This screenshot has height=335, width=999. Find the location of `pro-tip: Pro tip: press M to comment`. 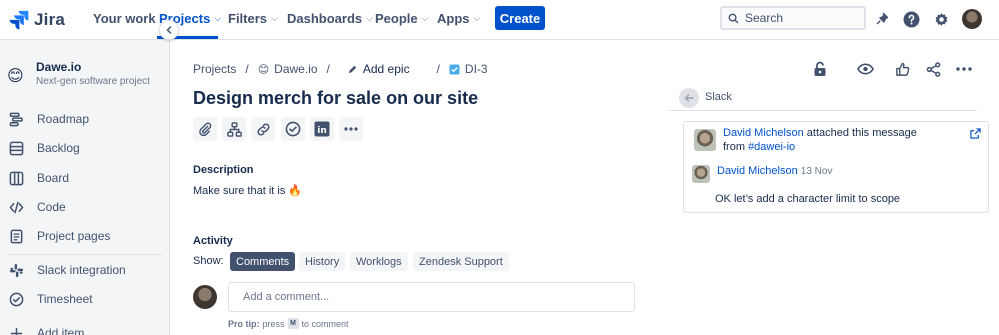

pro-tip: Pro tip: press M to comment is located at coordinates (288, 323).